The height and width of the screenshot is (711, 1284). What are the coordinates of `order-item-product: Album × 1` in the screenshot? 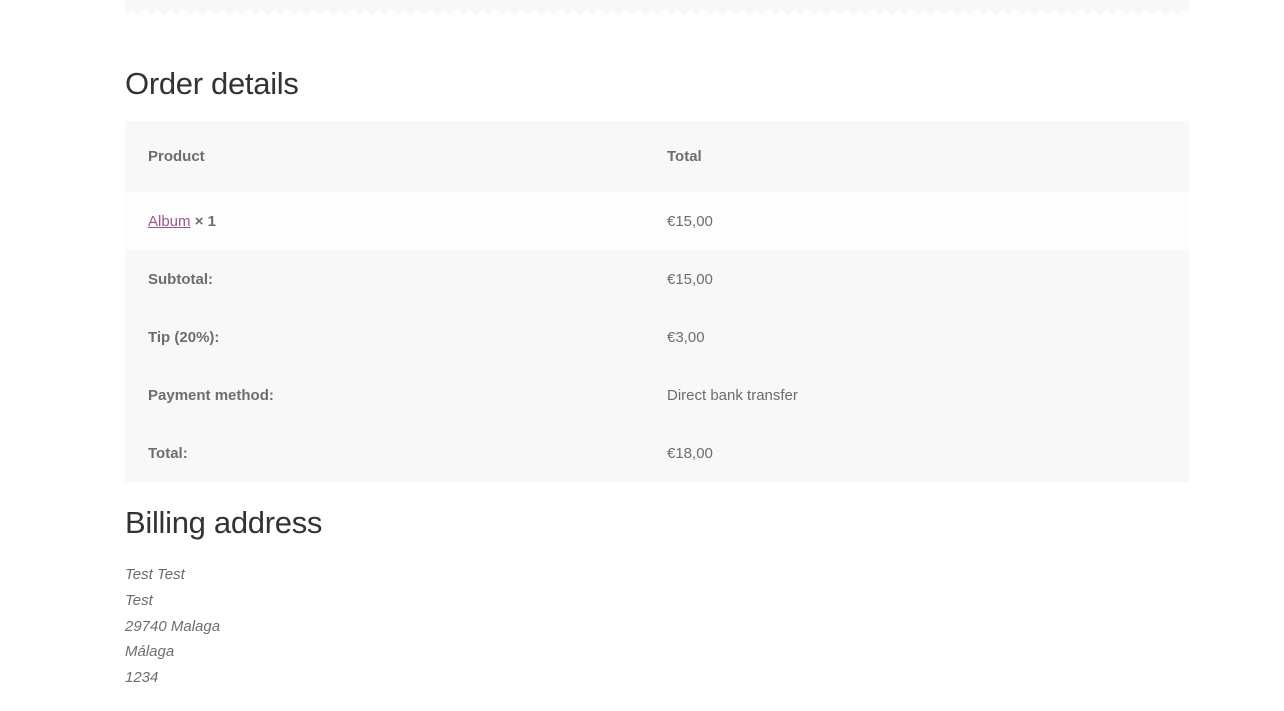 It's located at (384, 221).